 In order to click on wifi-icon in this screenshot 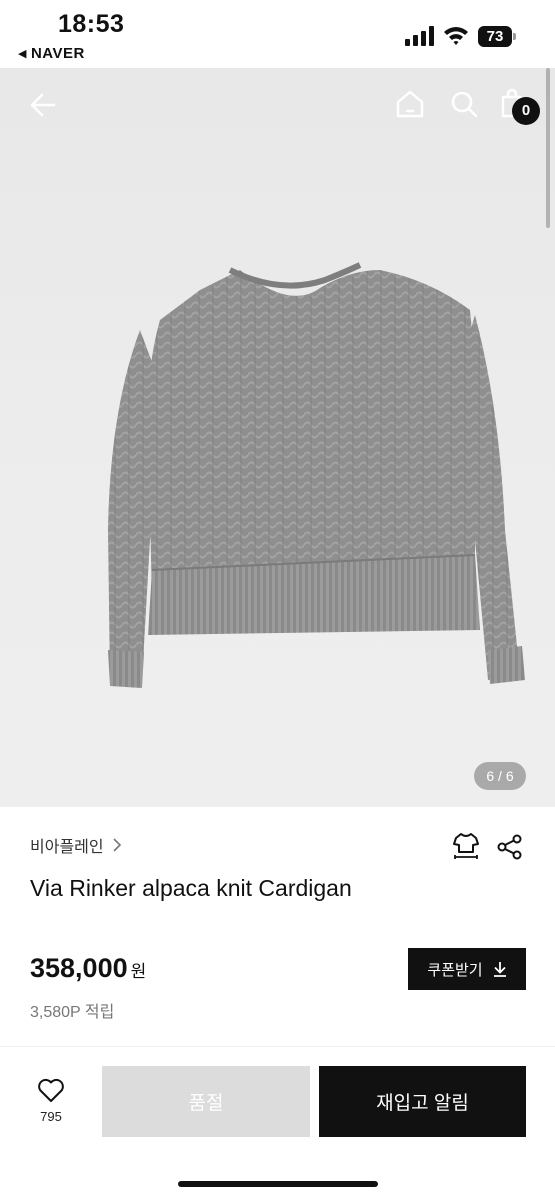, I will do `click(456, 36)`.